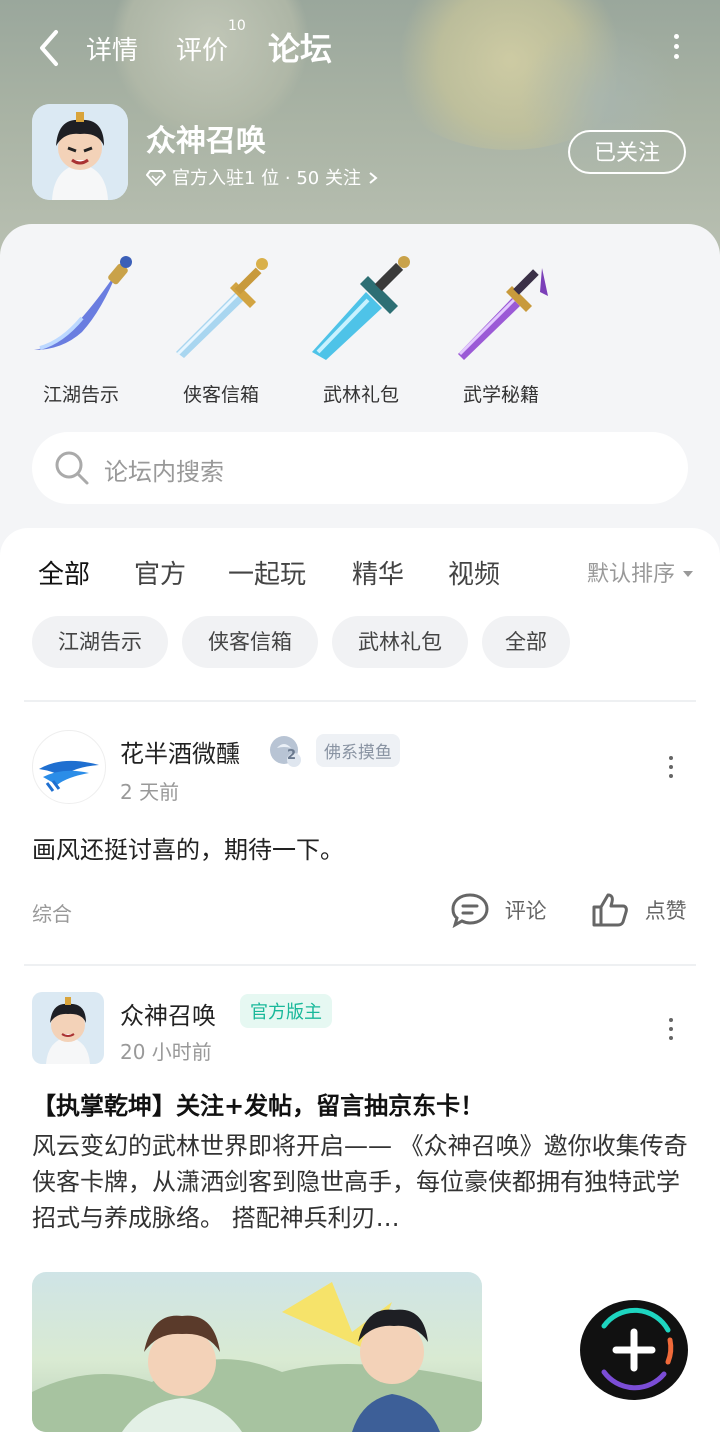 The height and width of the screenshot is (1438, 720). What do you see at coordinates (285, 753) in the screenshot?
I see `level-badge-icon: 2` at bounding box center [285, 753].